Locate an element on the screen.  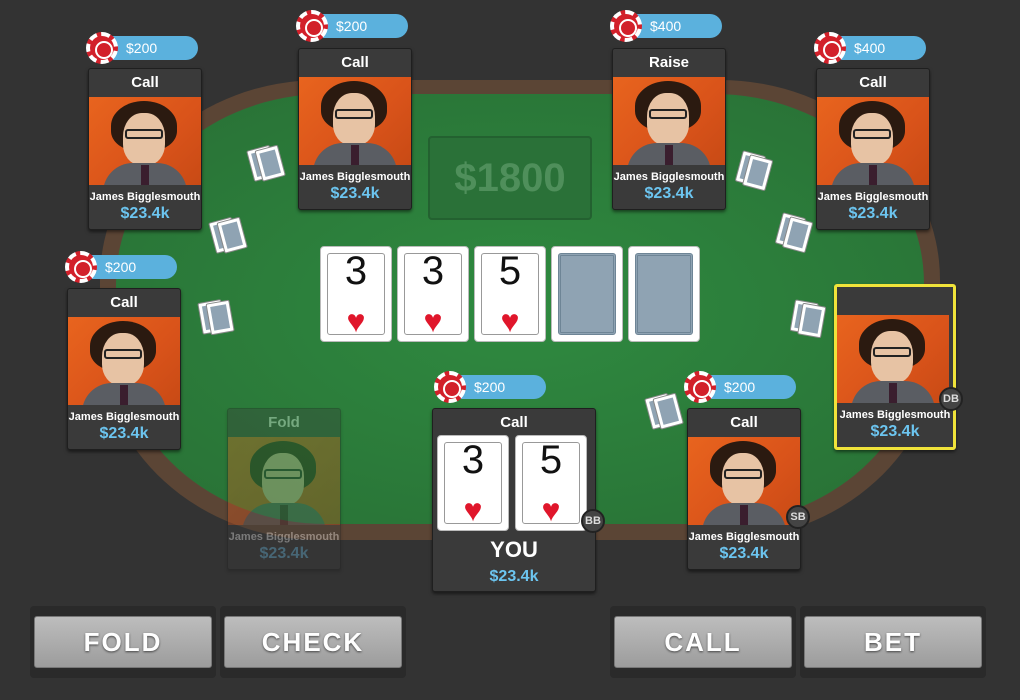
small-blind-badge: SB is located at coordinates (798, 517).